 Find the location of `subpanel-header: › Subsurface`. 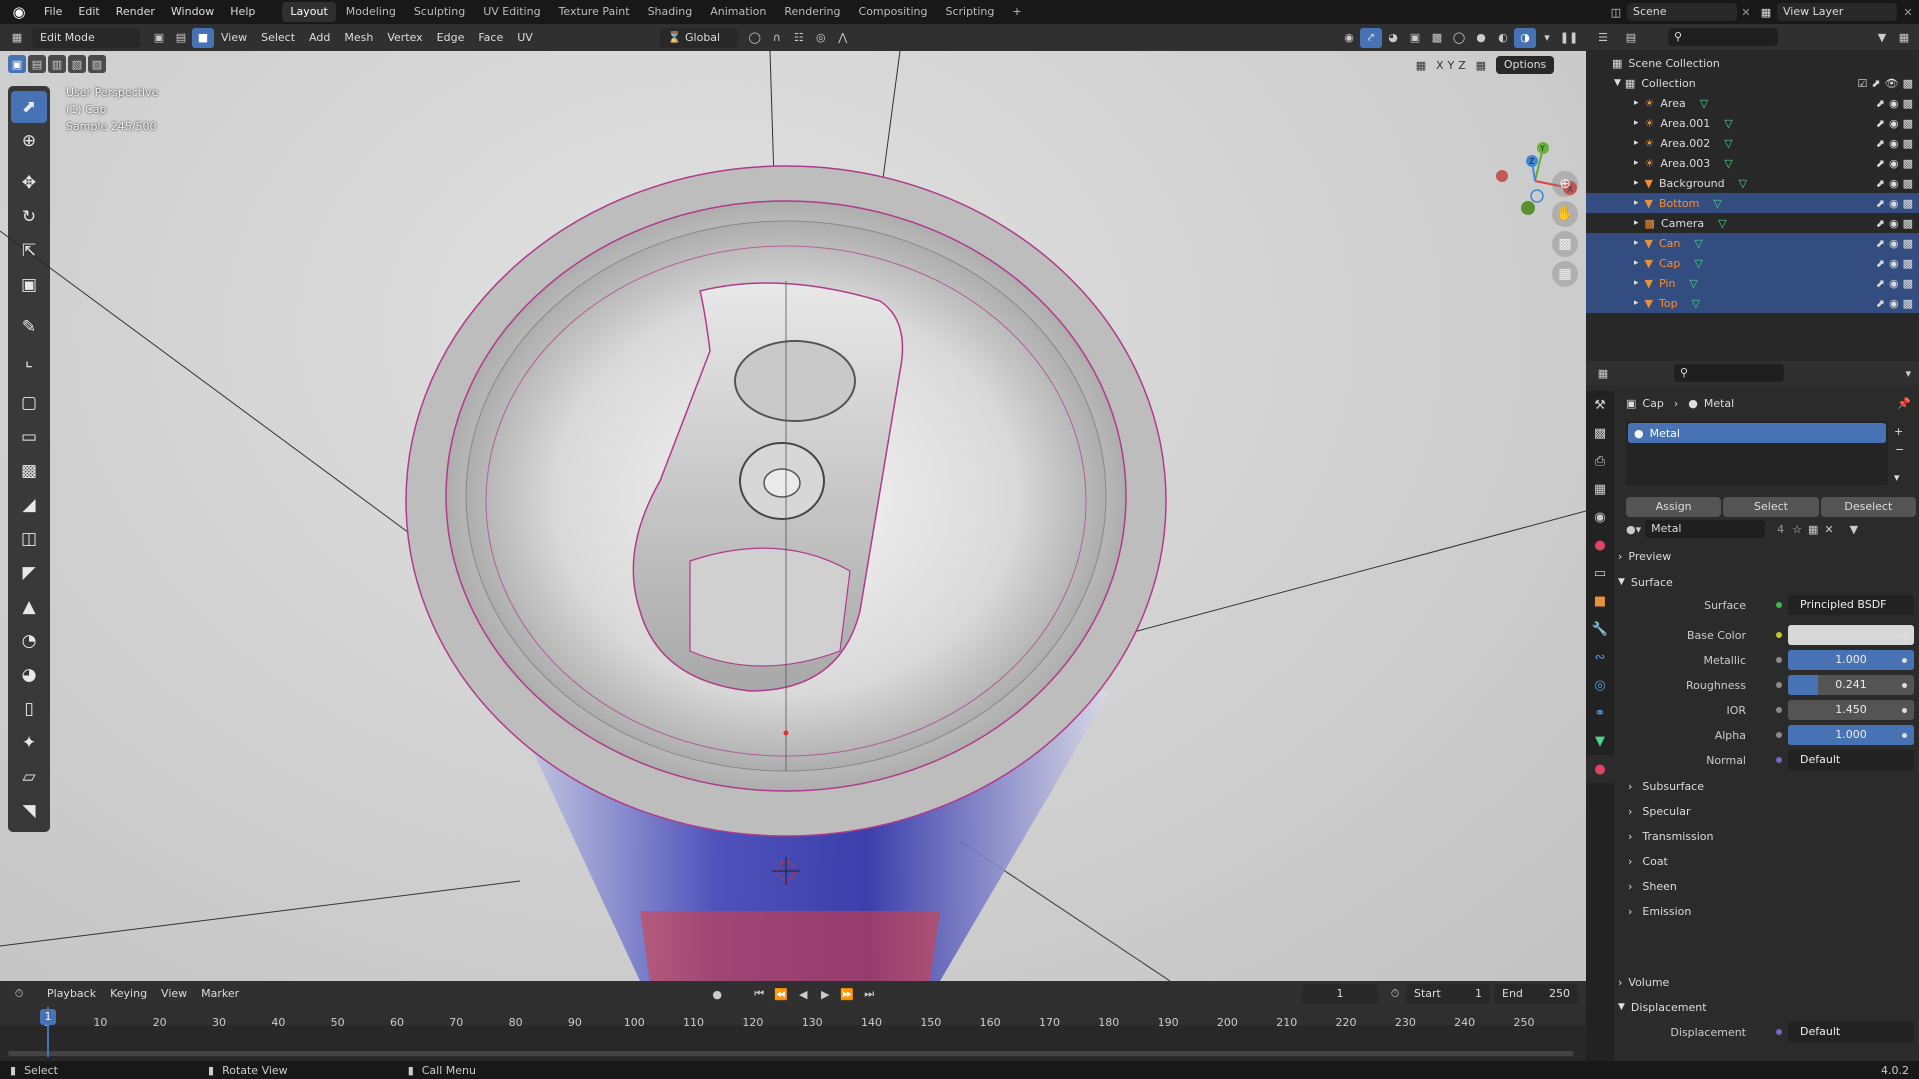

subpanel-header: › Subsurface is located at coordinates (1764, 786).